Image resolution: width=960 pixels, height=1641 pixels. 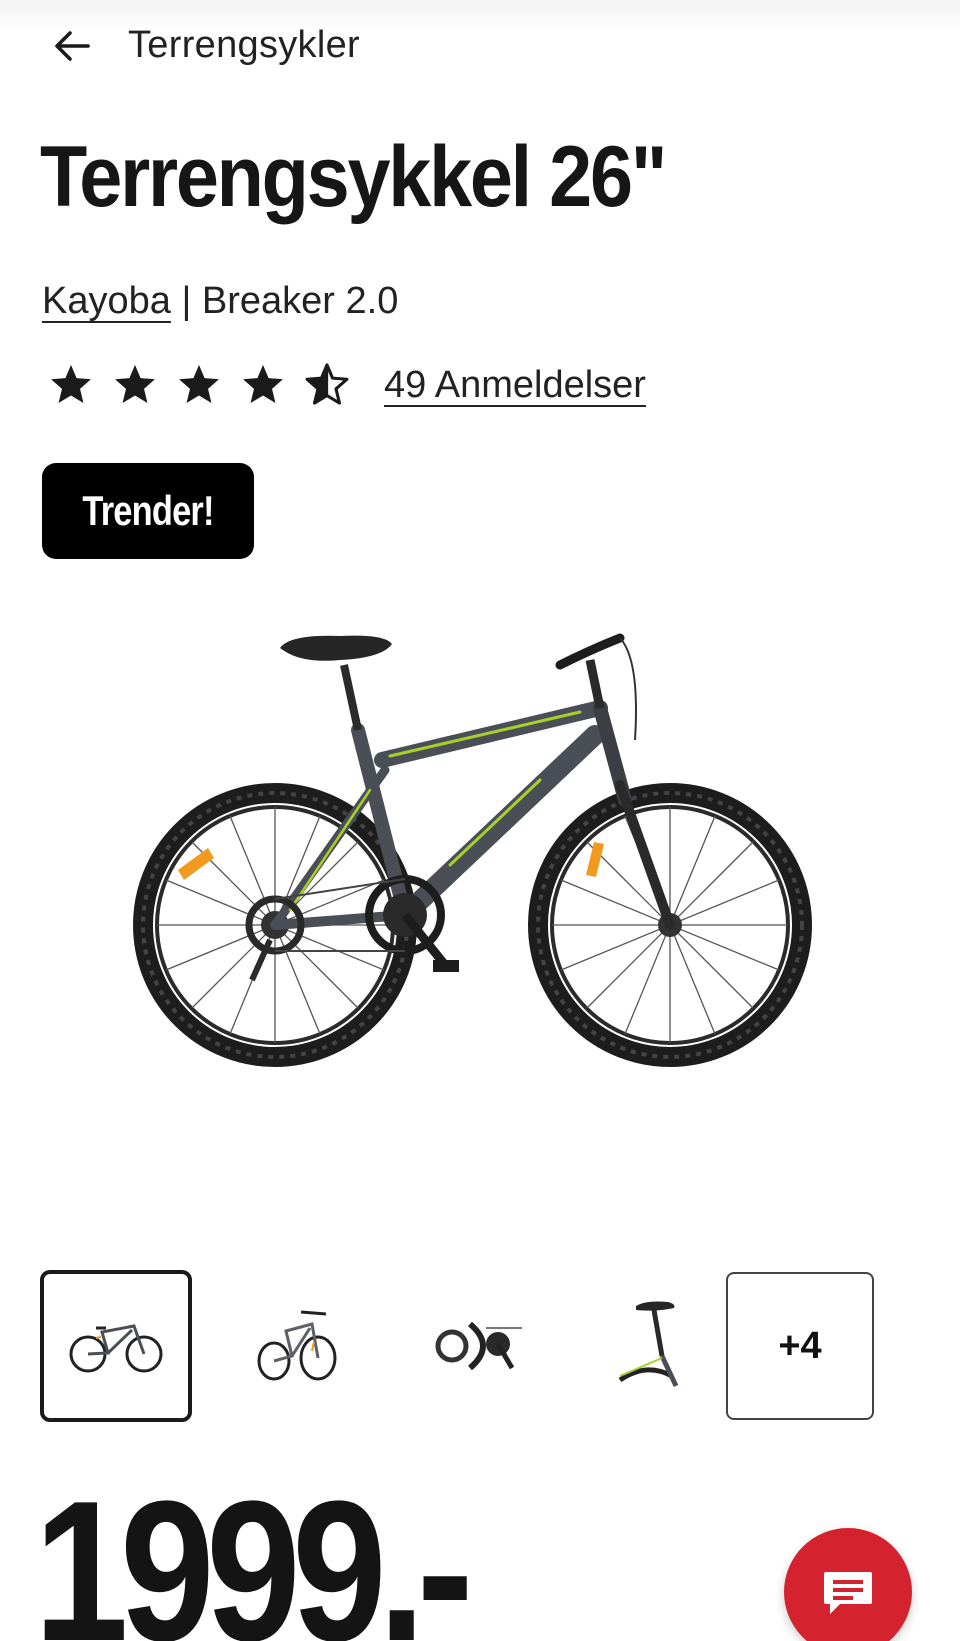 I want to click on rating-row: 49 Anmeldelser, so click(x=347, y=385).